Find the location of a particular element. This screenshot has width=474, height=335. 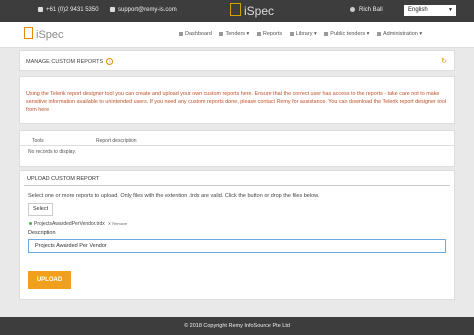

email-contact: support@remy-is.com is located at coordinates (143, 10).